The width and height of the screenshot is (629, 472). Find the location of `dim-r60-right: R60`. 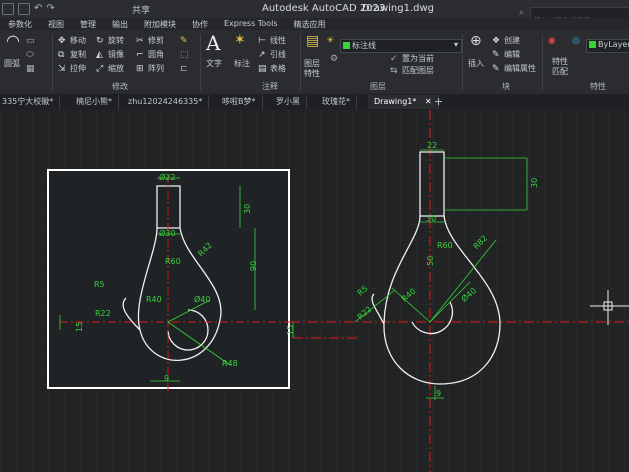

dim-r60-right: R60 is located at coordinates (445, 245).